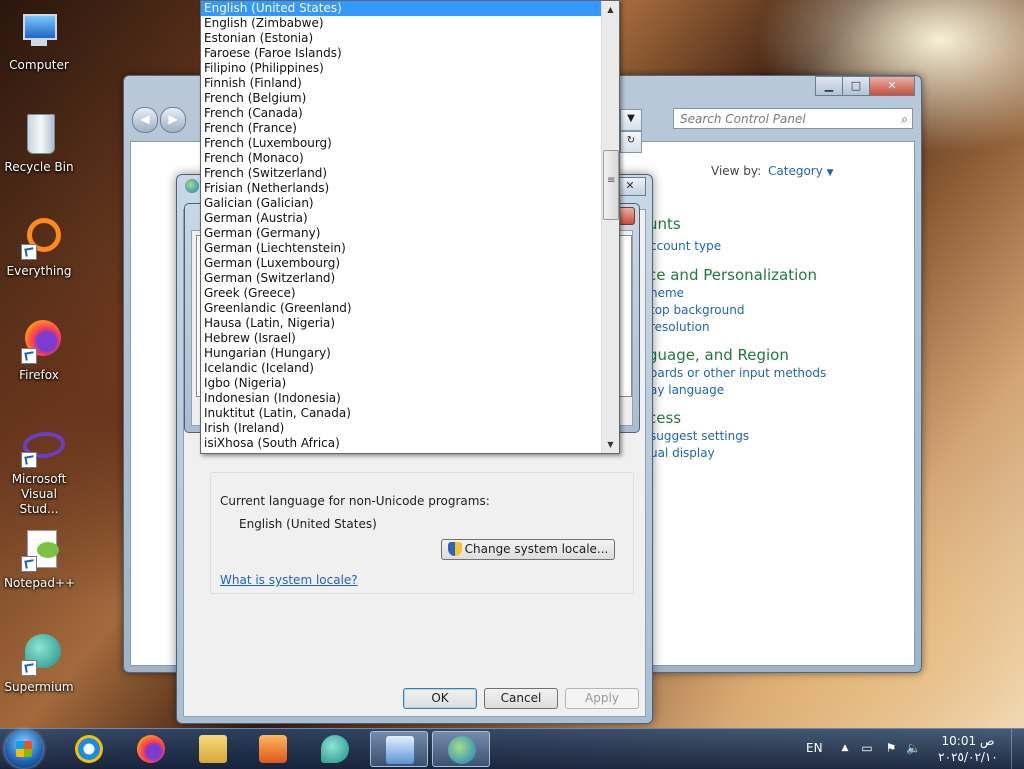  Describe the element at coordinates (308, 524) in the screenshot. I see `non-unicode-value: English (United States)` at that location.